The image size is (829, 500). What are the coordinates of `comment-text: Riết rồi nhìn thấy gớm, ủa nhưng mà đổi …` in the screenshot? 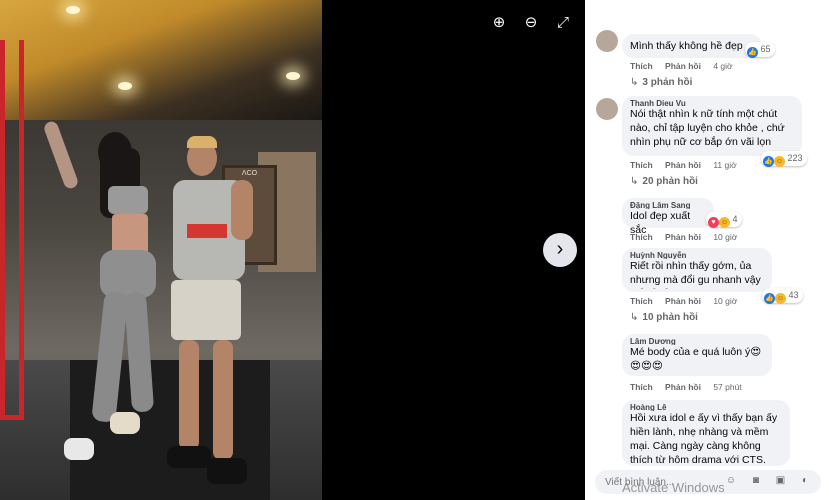 It's located at (695, 274).